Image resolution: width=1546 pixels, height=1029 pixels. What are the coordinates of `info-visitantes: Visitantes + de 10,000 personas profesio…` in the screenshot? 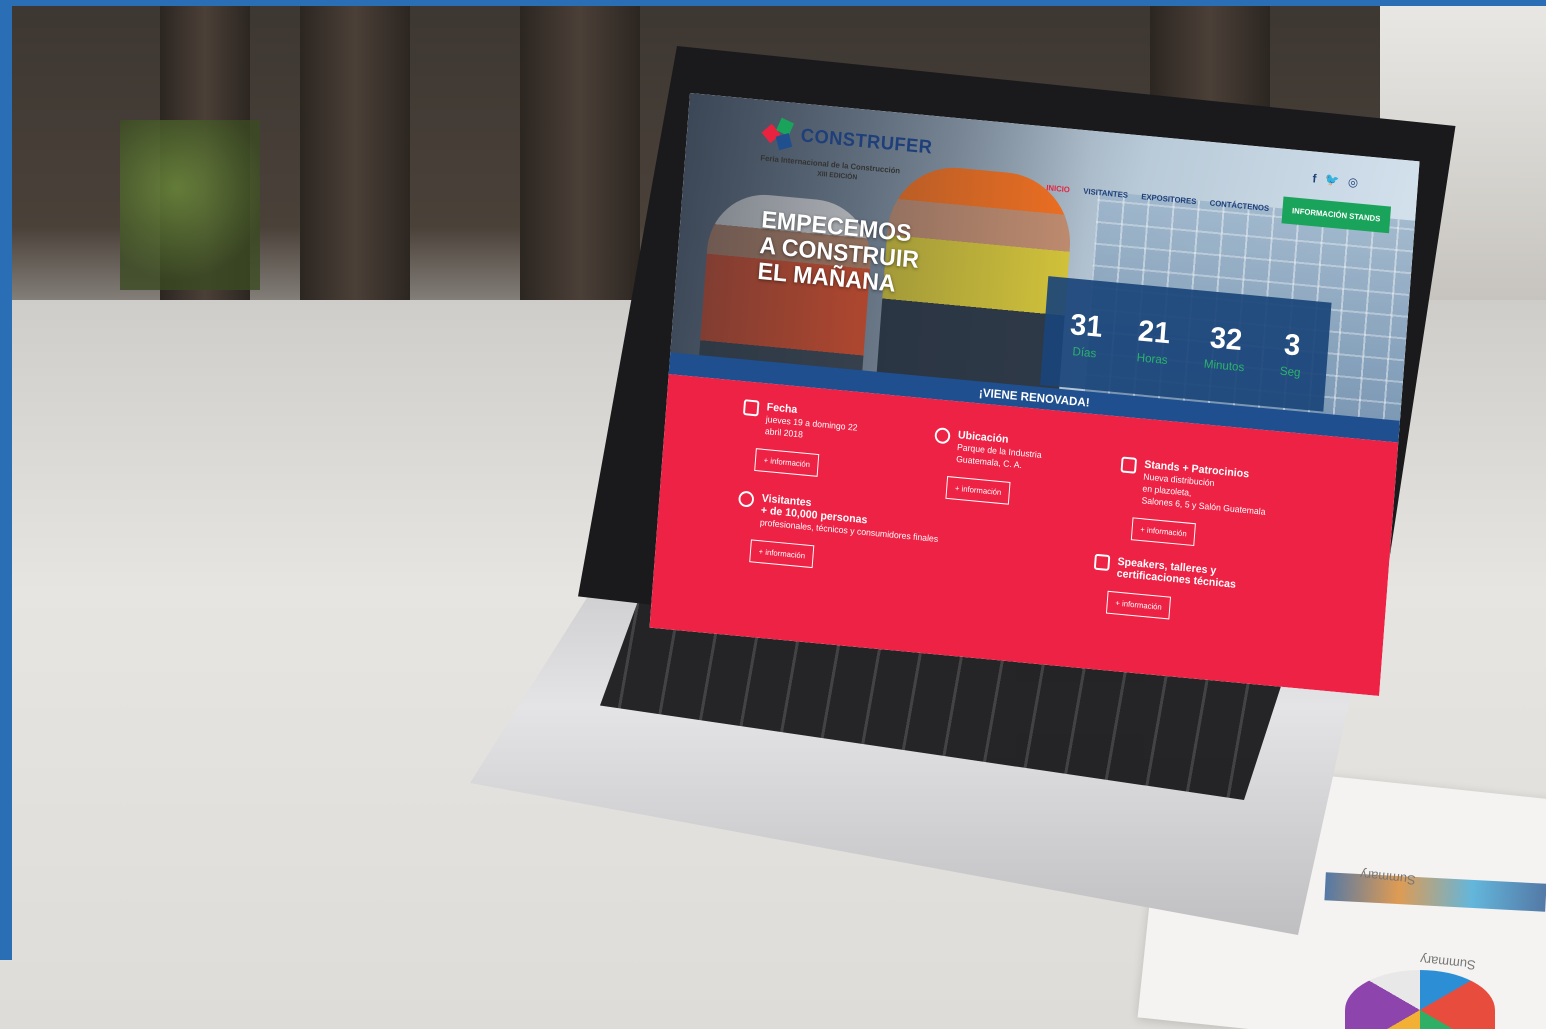 It's located at (861, 537).